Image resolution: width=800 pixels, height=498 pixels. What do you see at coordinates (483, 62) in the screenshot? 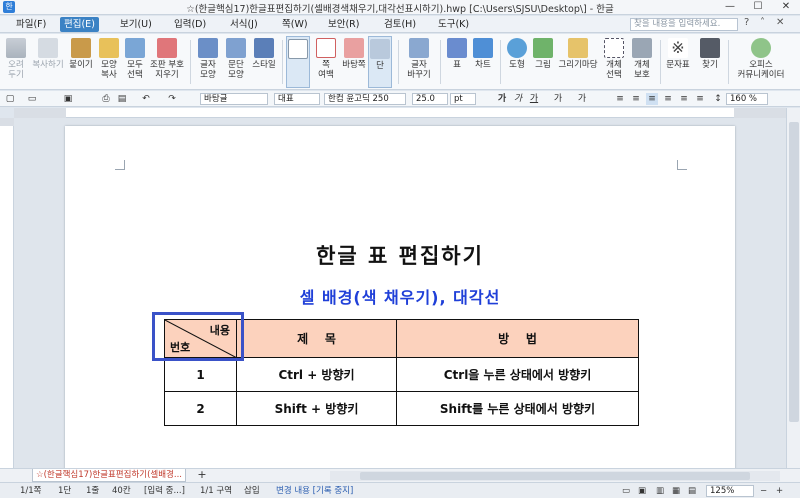
I see `chart-button: 차트` at bounding box center [483, 62].